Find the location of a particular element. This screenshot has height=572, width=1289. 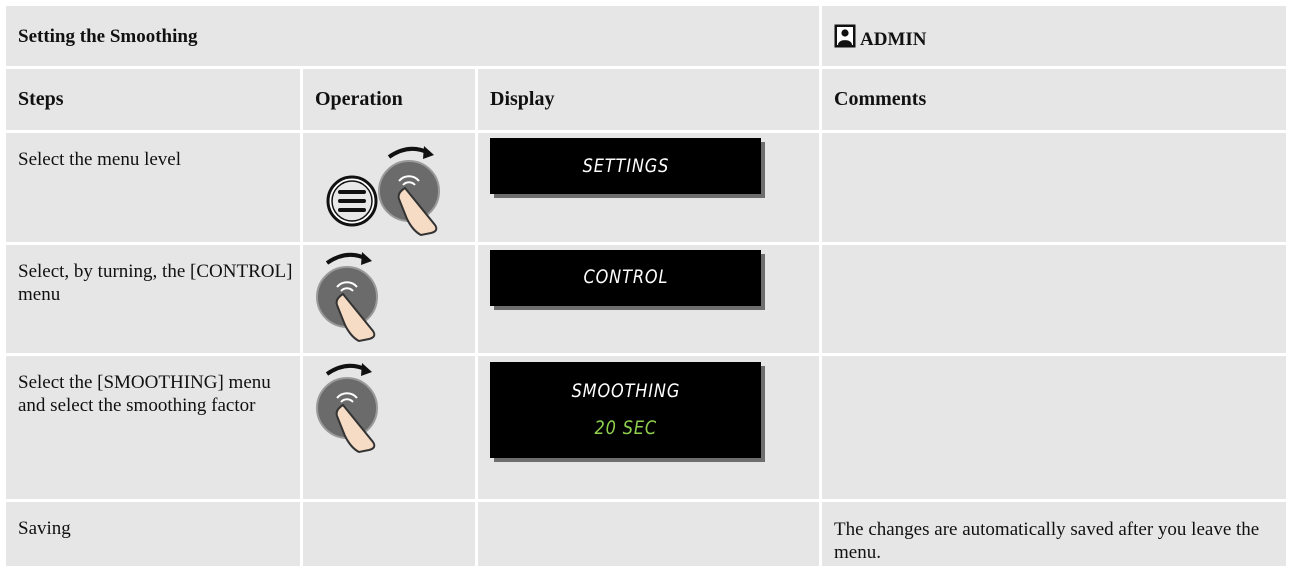

step-text: Select, by turning, the [CONTROL] menu is located at coordinates (155, 282).